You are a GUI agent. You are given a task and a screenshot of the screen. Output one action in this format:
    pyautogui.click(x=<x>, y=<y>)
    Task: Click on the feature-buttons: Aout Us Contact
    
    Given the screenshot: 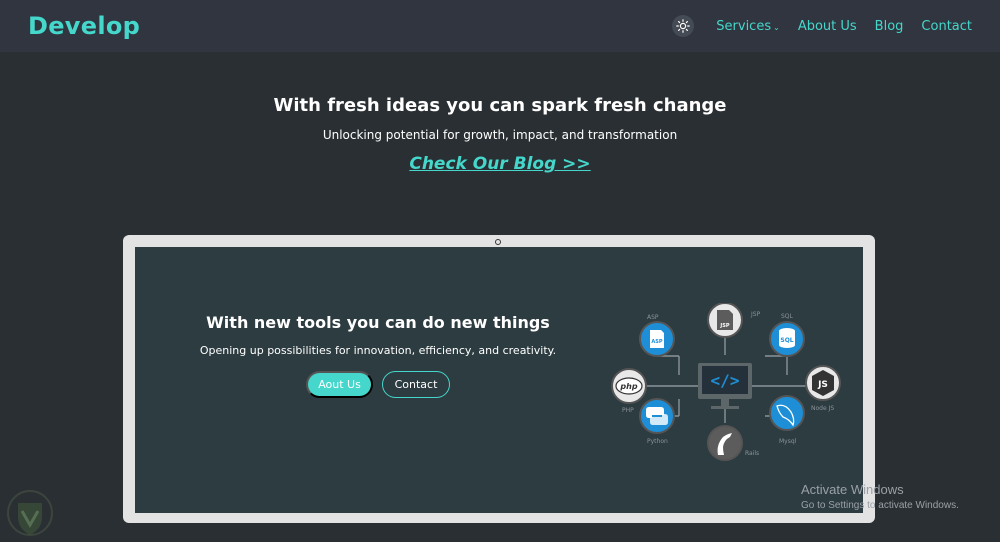 What is the action you would take?
    pyautogui.click(x=378, y=384)
    